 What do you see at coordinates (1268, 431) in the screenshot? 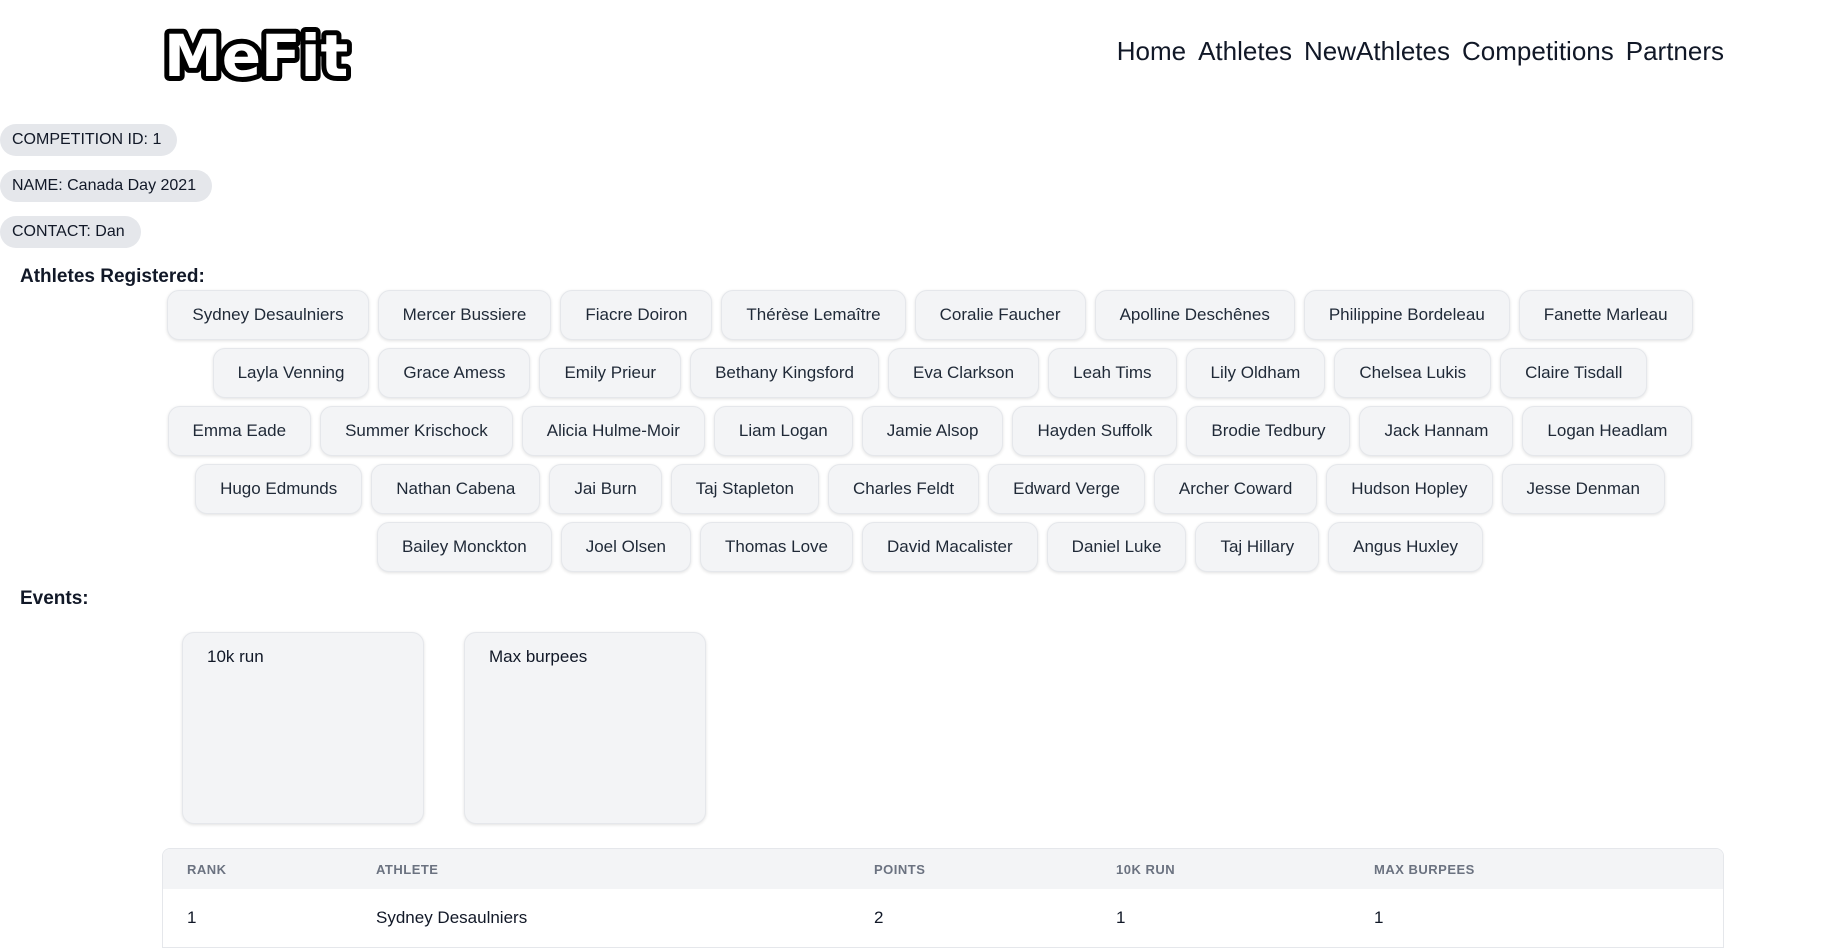
I see `athlete-chip: Brodie Tedbury` at bounding box center [1268, 431].